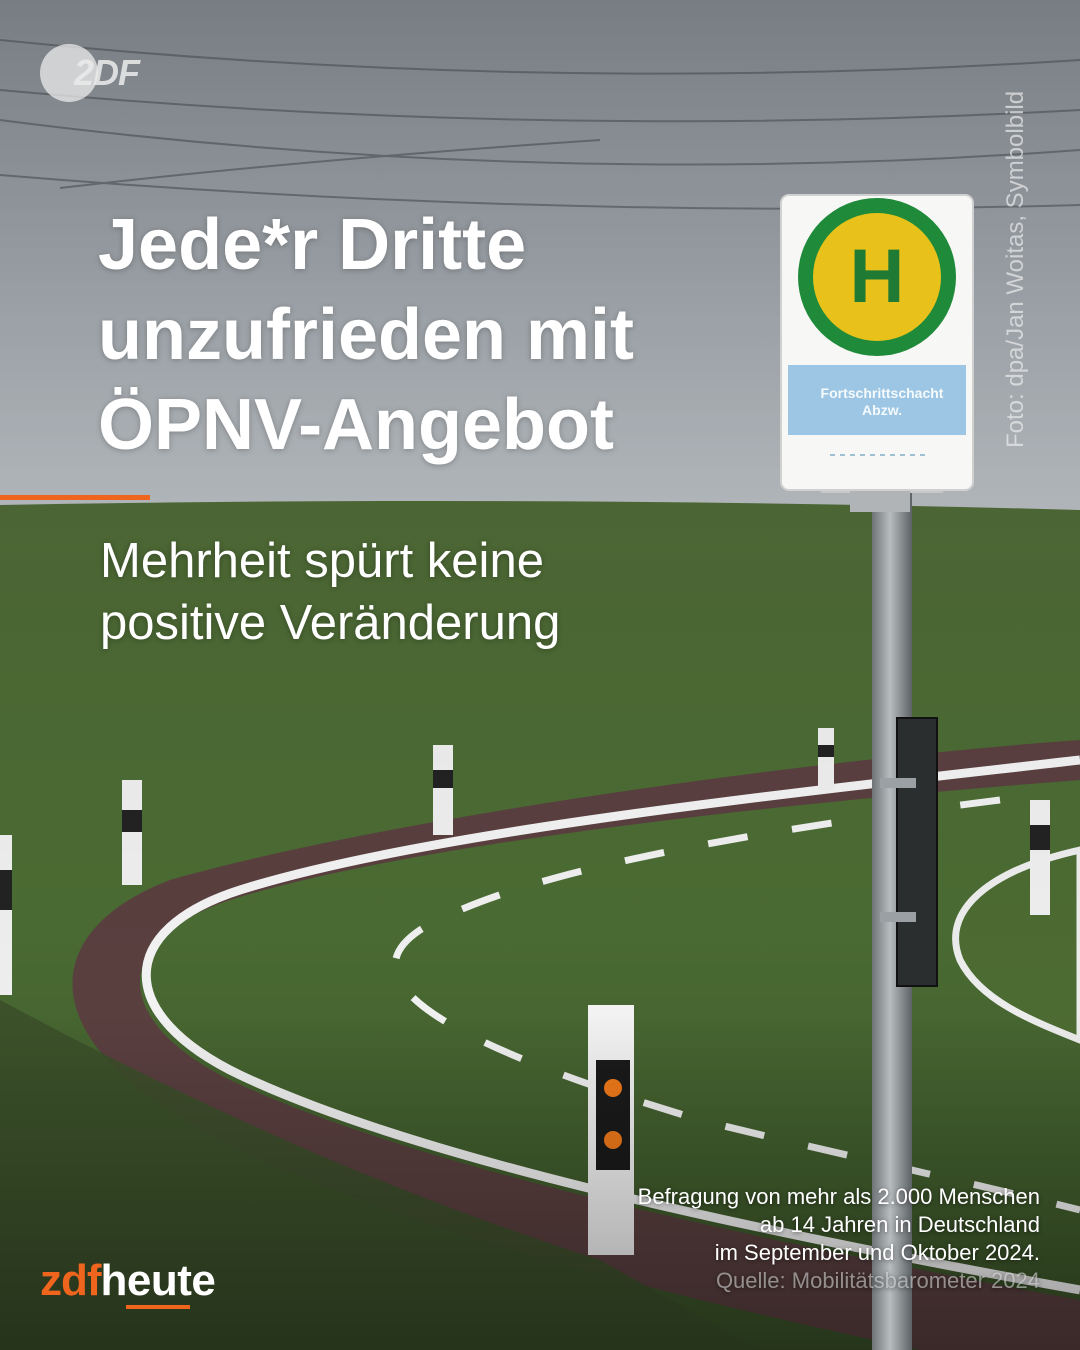 Image resolution: width=1080 pixels, height=1350 pixels. What do you see at coordinates (877, 276) in the screenshot?
I see `bus-stop-symbol: H` at bounding box center [877, 276].